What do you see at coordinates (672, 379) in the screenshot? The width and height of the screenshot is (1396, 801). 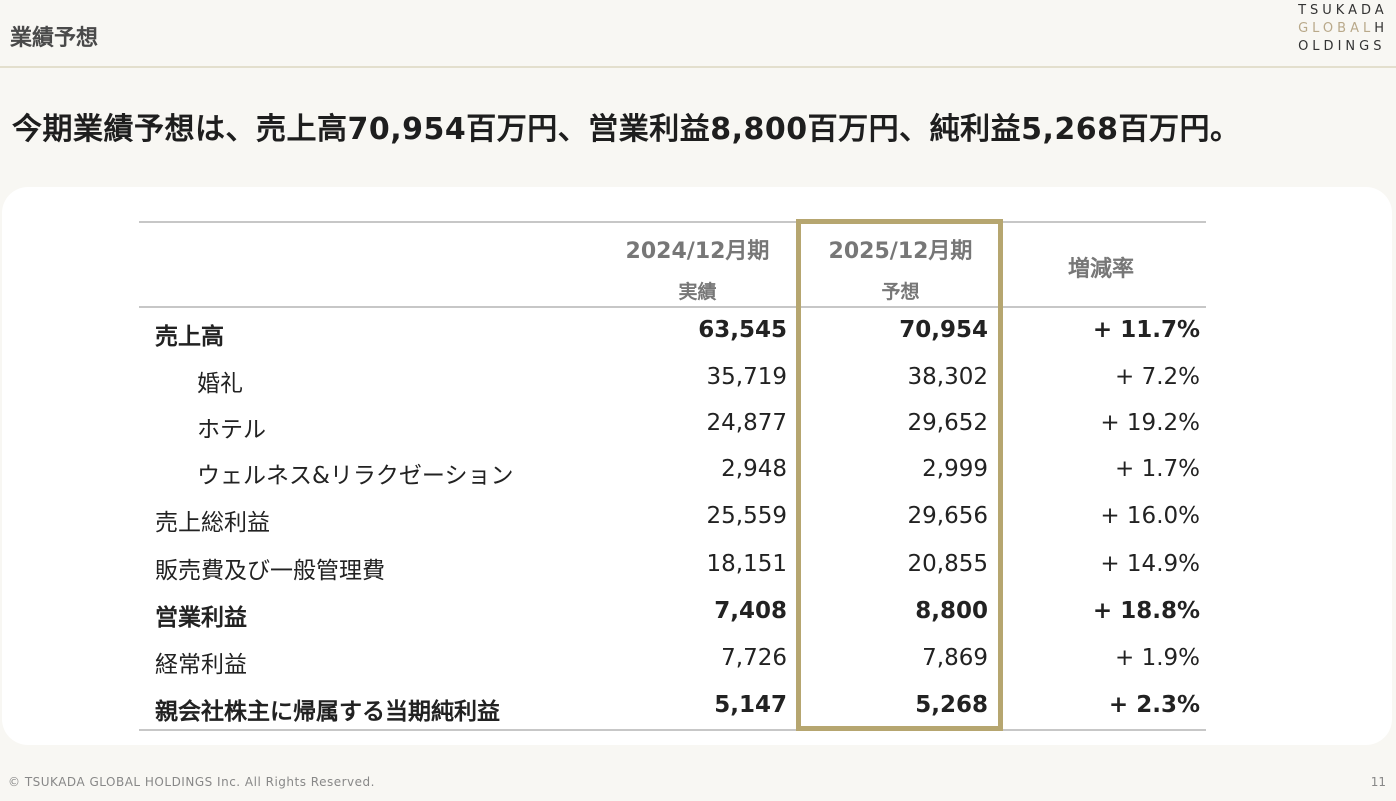 I see `table-row: 婚礼 35,719 38,302 + 7.2%` at bounding box center [672, 379].